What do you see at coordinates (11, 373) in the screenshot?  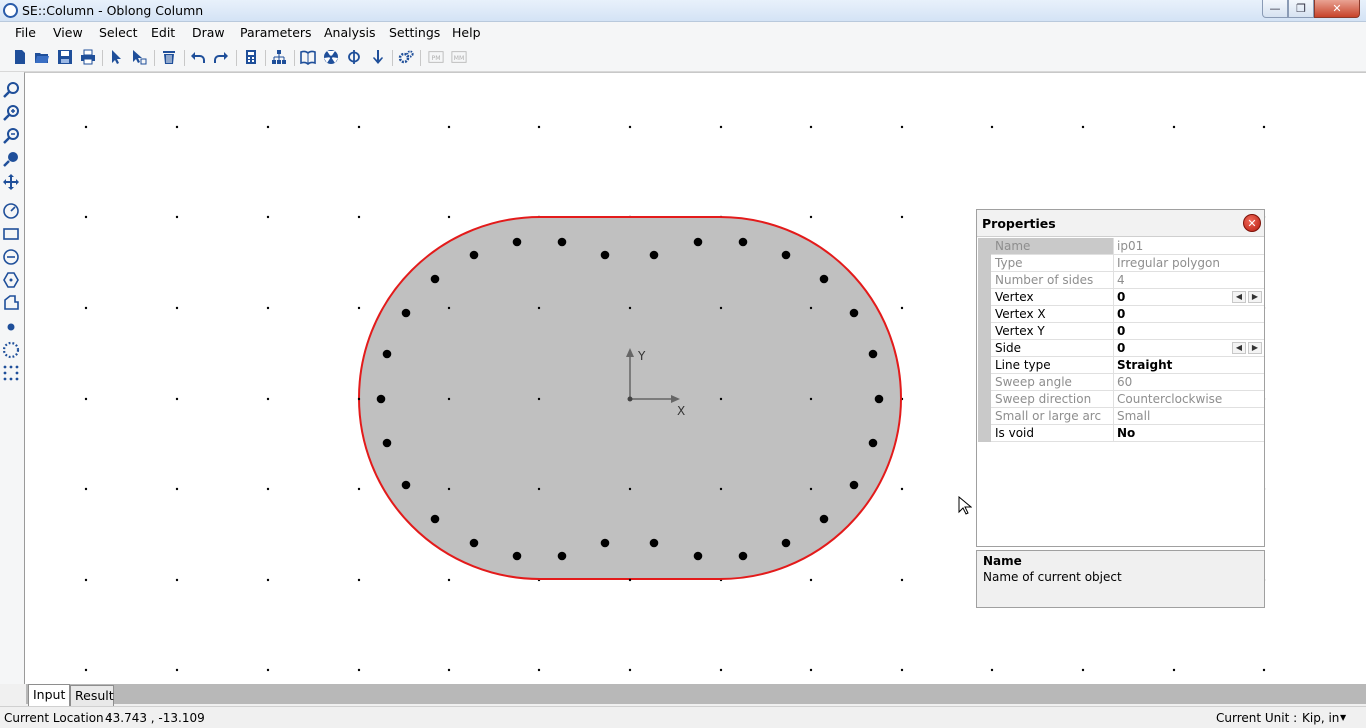 I see `rect-bars-icon` at bounding box center [11, 373].